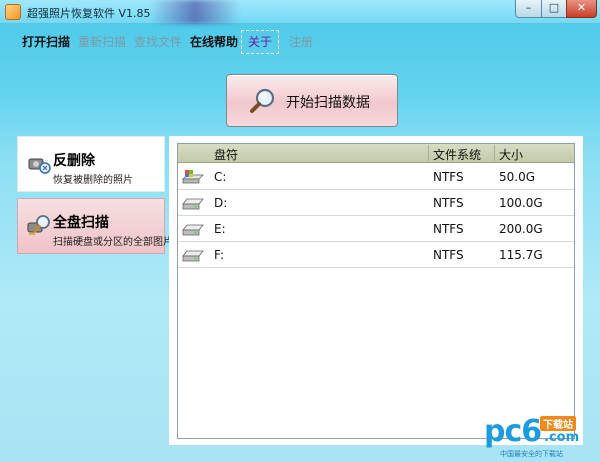  I want to click on system-drive-icon, so click(193, 177).